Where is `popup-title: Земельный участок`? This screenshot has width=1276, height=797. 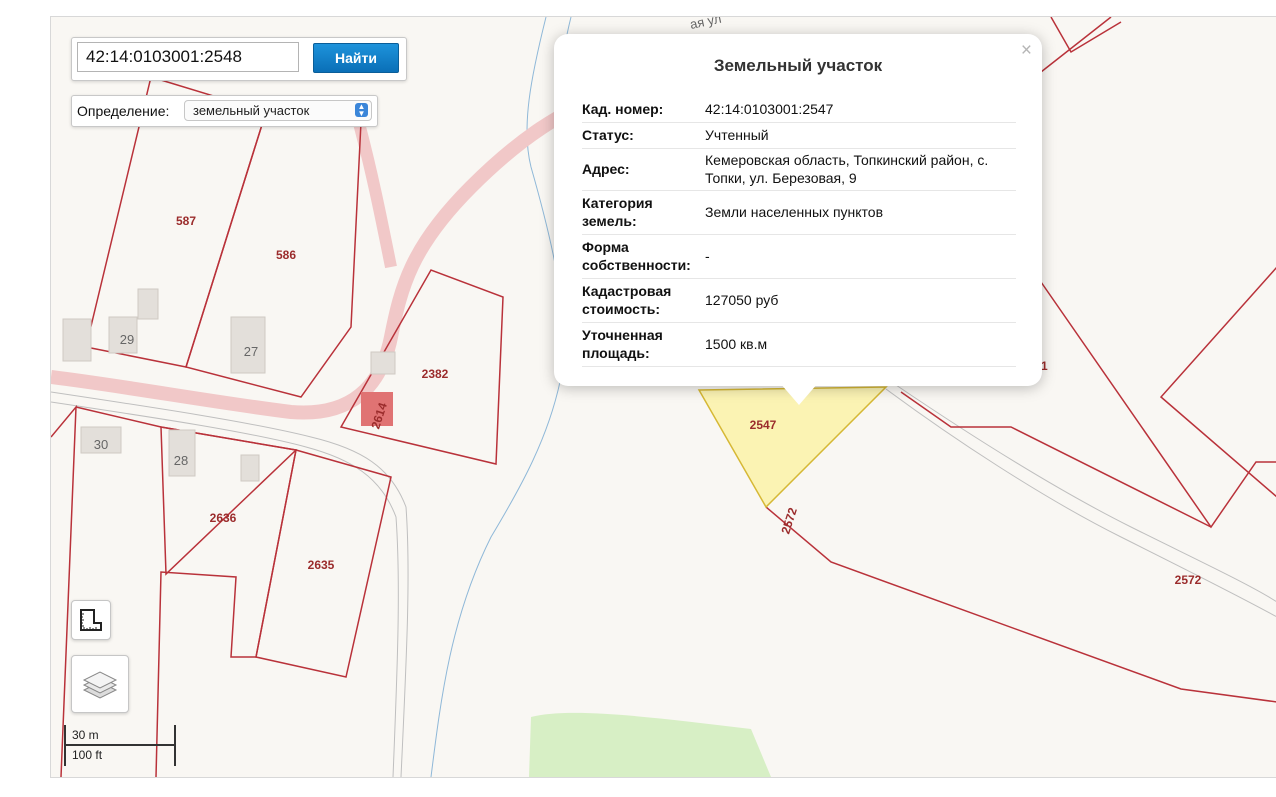
popup-title: Земельный участок is located at coordinates (798, 65).